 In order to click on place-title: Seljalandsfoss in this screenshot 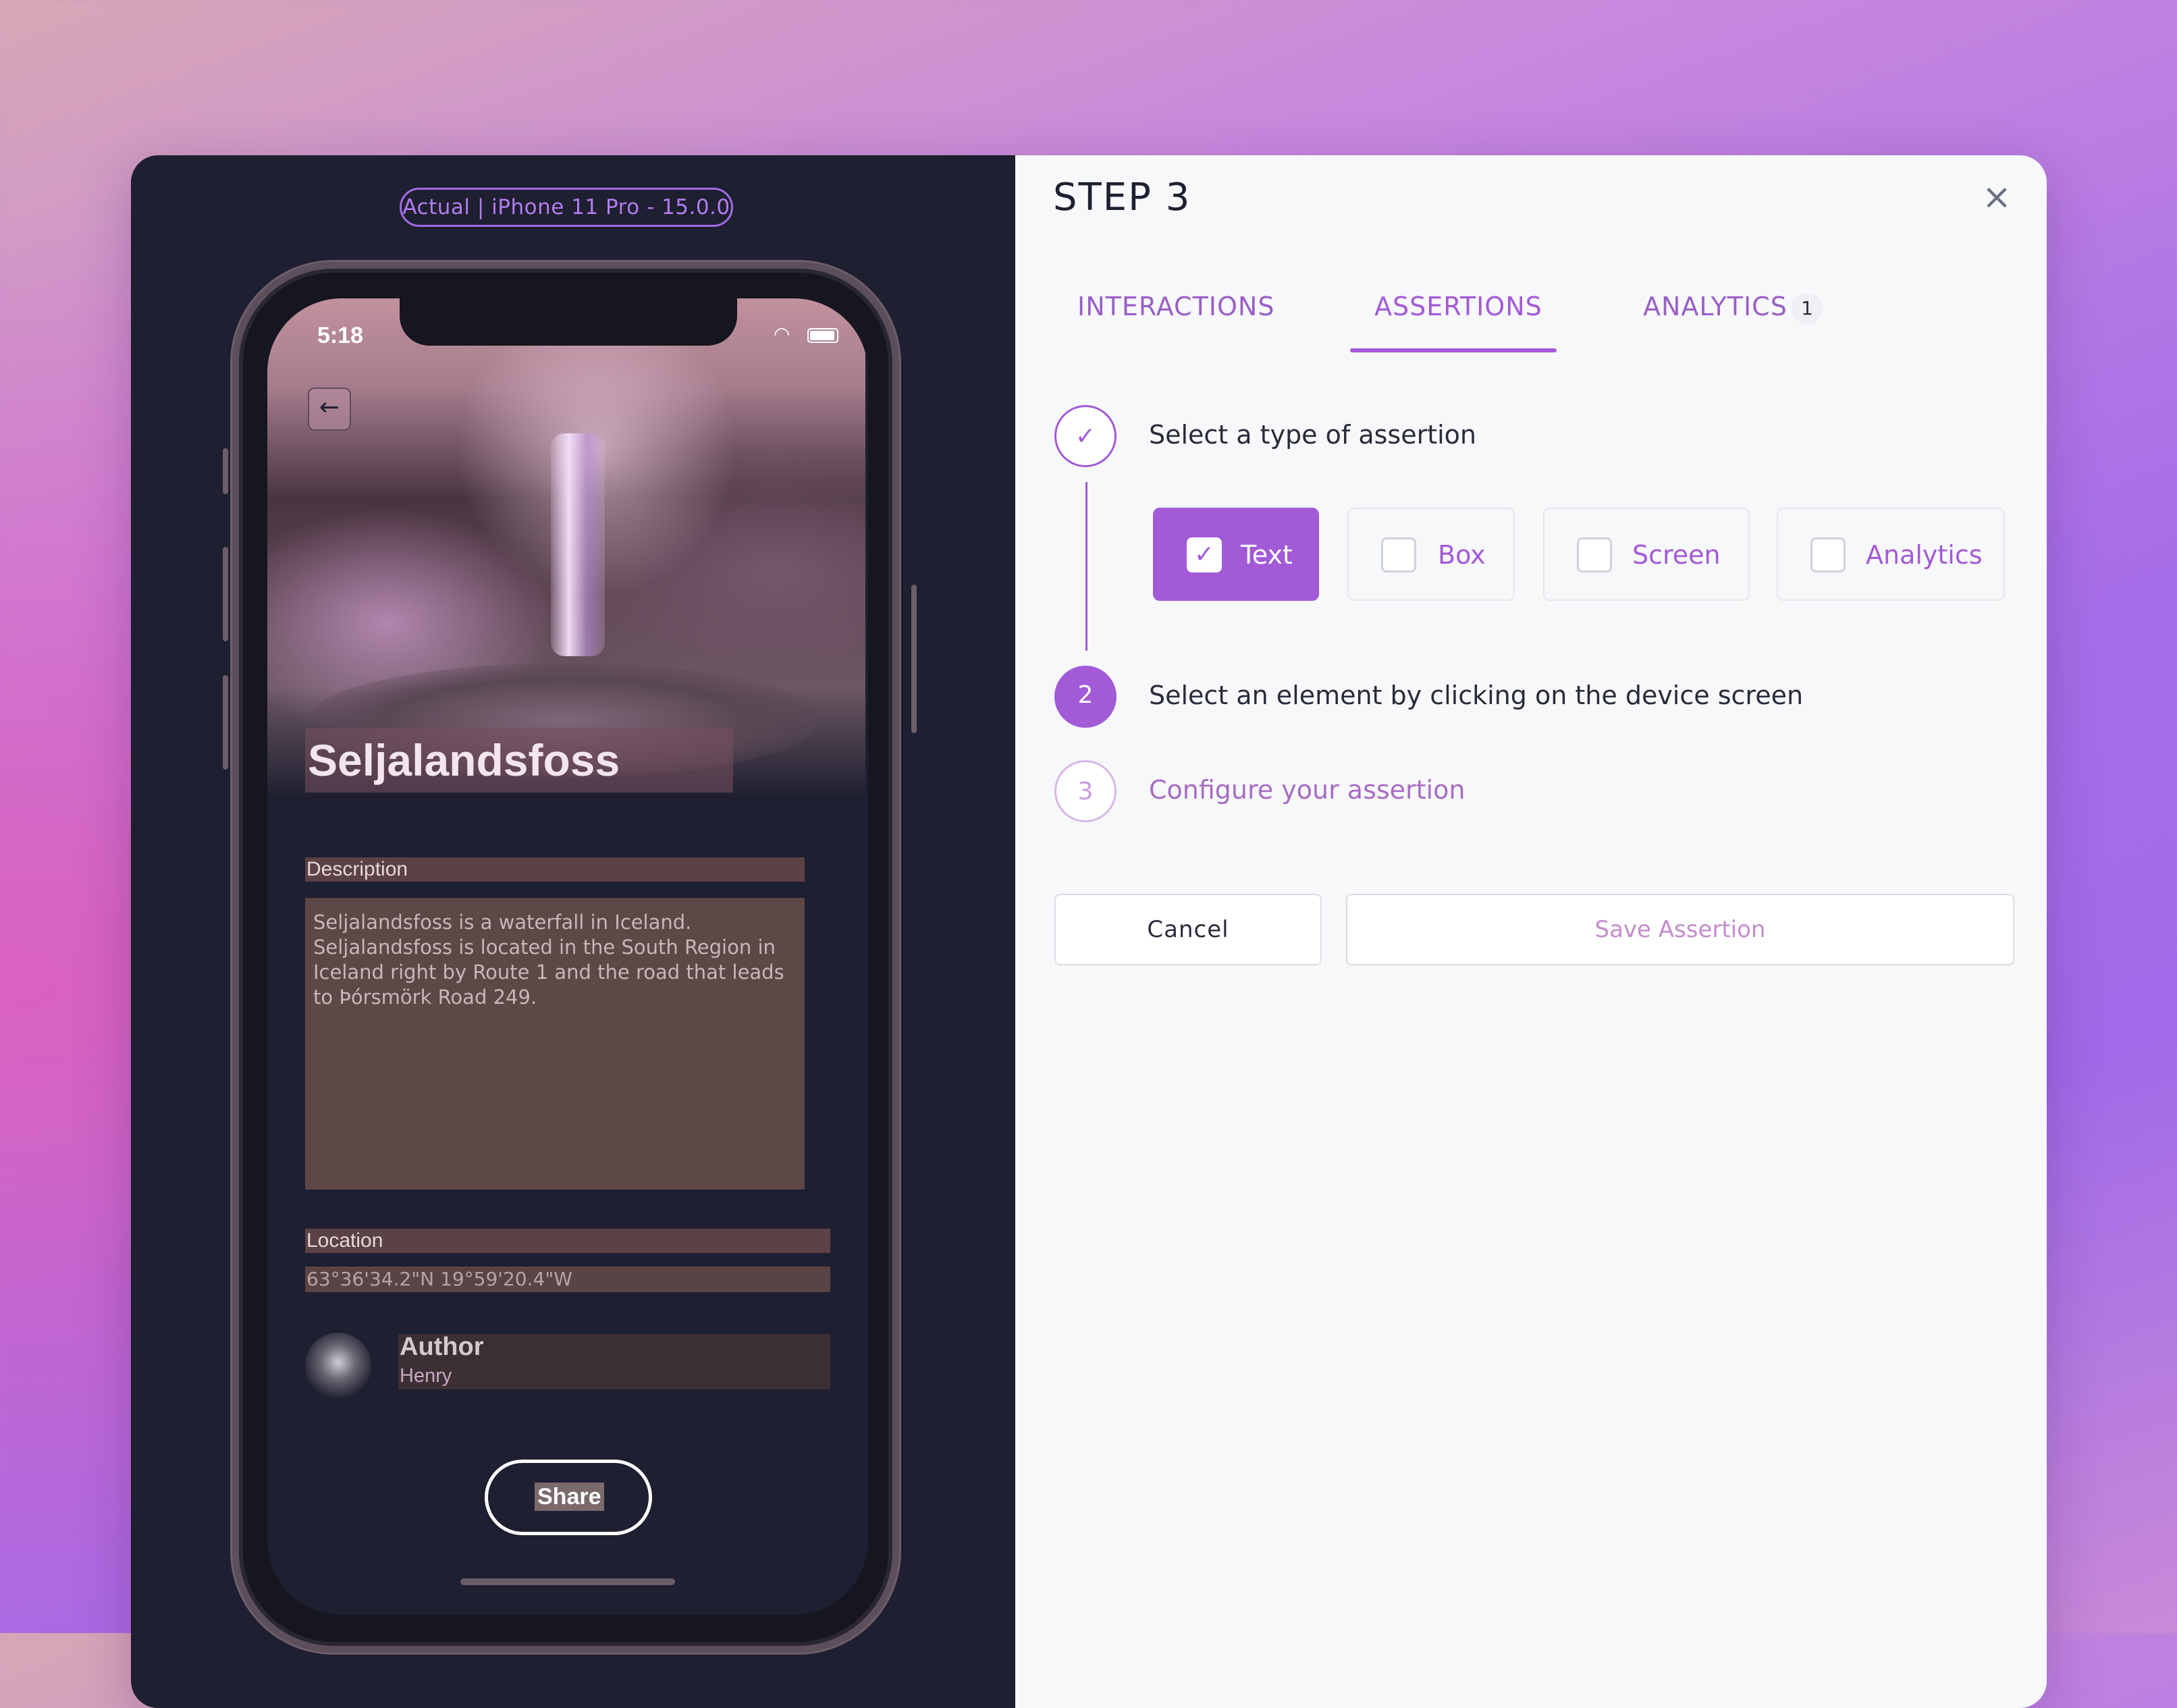, I will do `click(519, 760)`.